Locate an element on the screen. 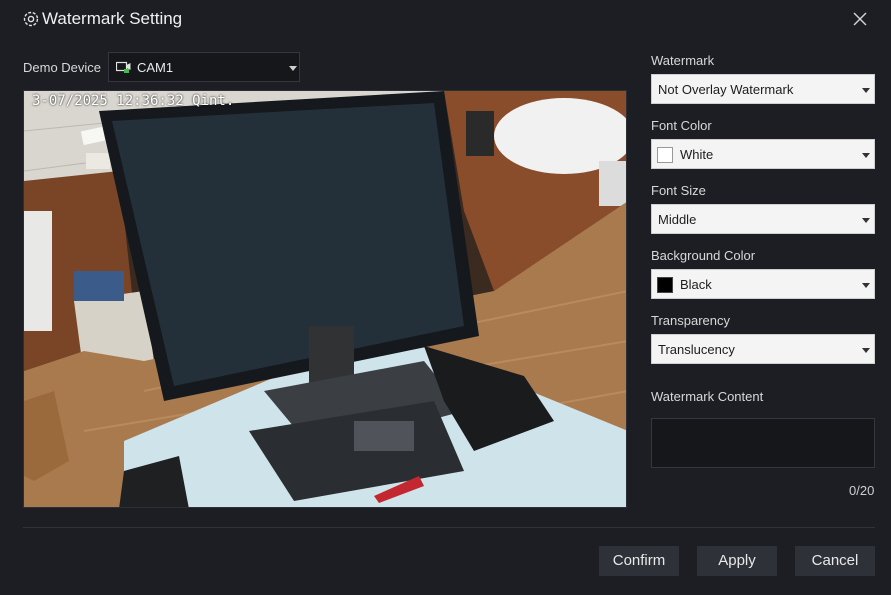  dialog-titlebar: Watermark Setting is located at coordinates (445, 20).